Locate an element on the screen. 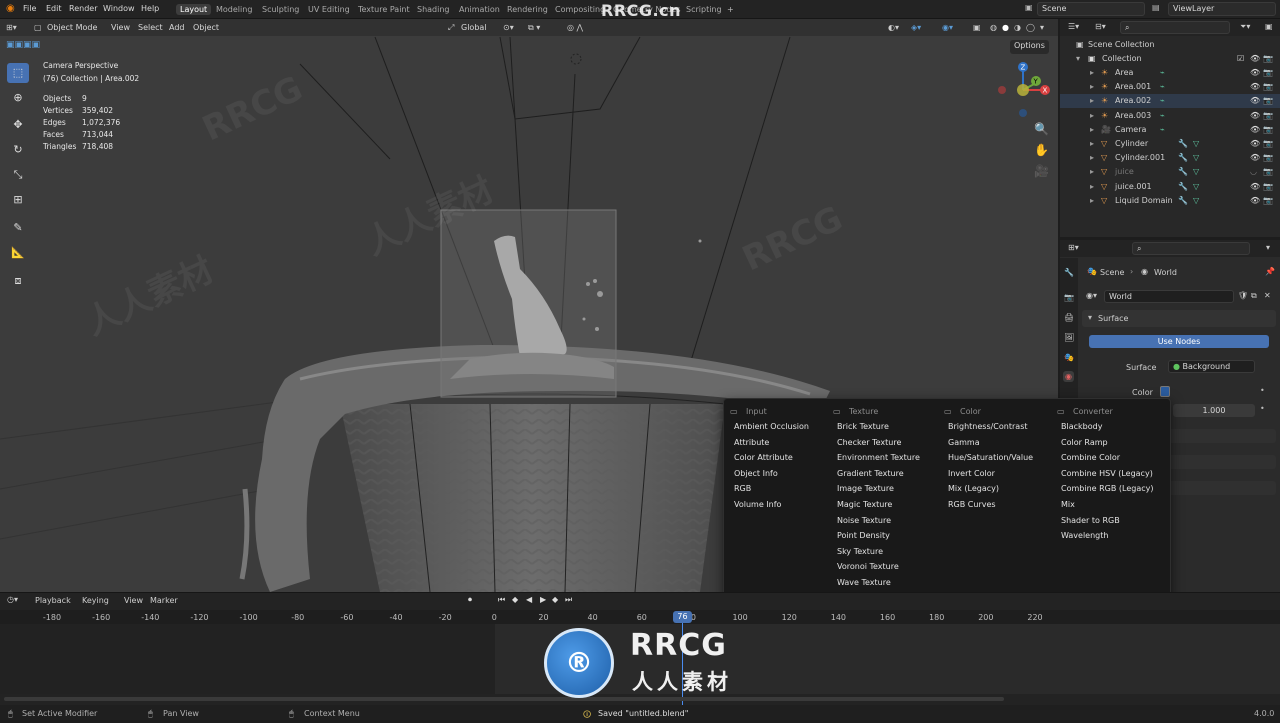  fake-user-icon: 🛡 is located at coordinates (1243, 295).